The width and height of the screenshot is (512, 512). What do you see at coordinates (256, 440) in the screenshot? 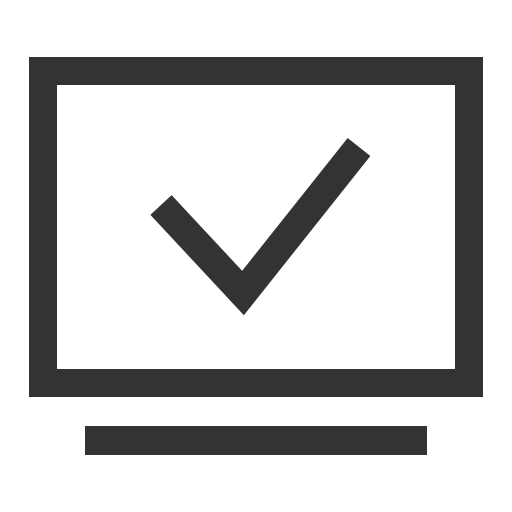
I see `monitor-stand-bar` at bounding box center [256, 440].